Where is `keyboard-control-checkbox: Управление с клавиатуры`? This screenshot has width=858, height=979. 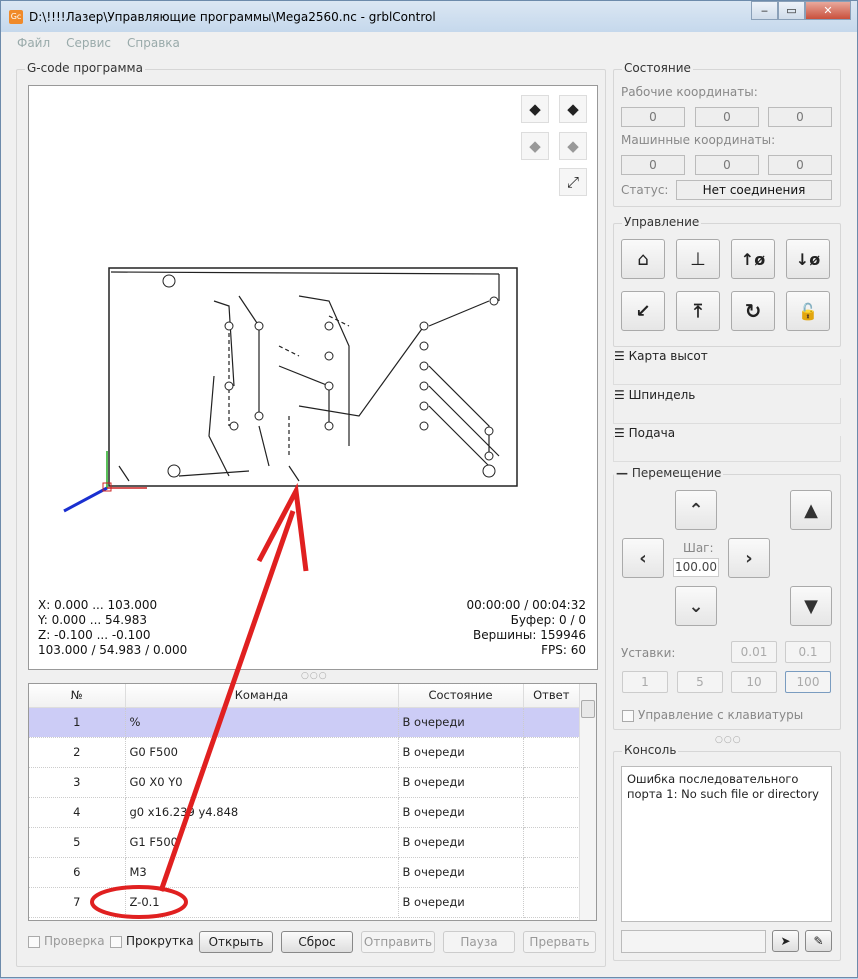 keyboard-control-checkbox: Управление с клавиатуры is located at coordinates (712, 715).